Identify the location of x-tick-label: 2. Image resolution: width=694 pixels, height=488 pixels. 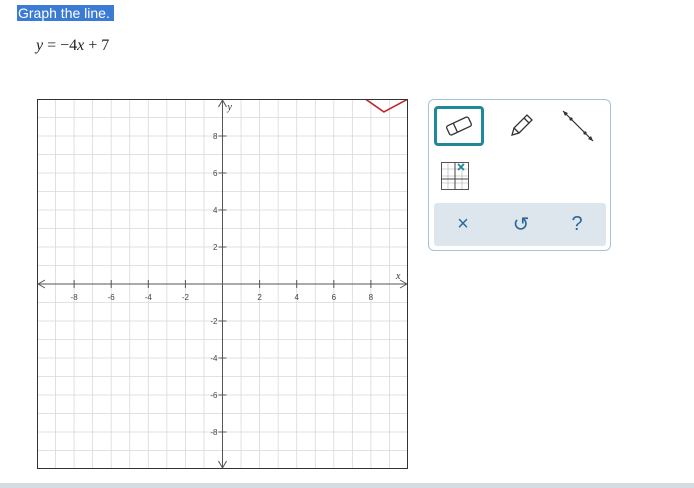
(259, 297).